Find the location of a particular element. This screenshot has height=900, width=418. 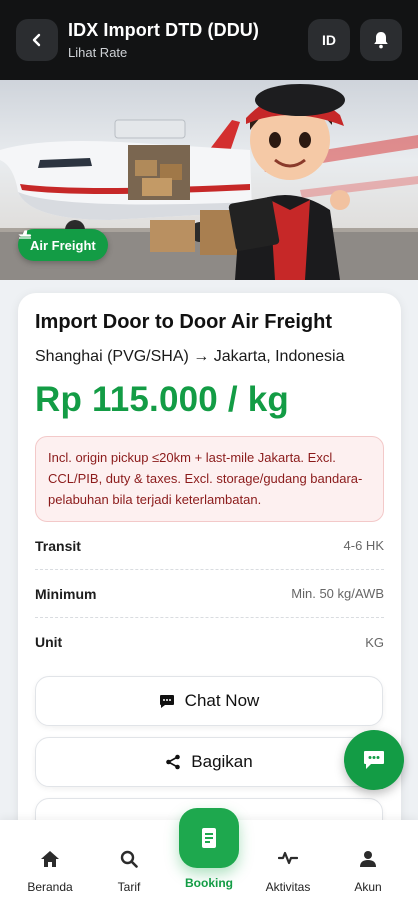

notification-button is located at coordinates (381, 40).